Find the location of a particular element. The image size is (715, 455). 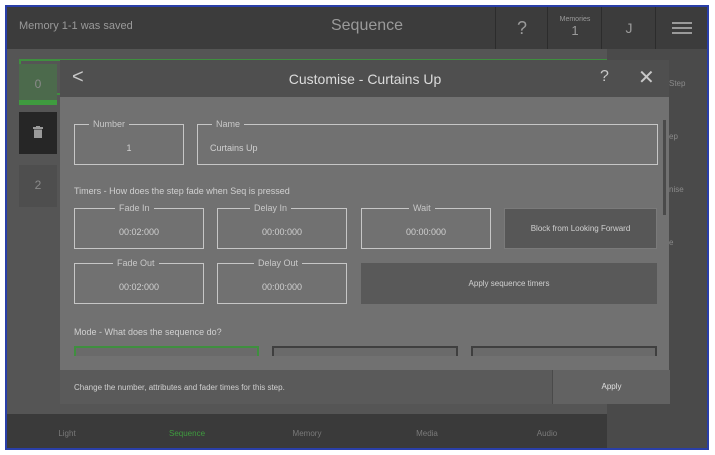

user-button: J is located at coordinates (628, 28).